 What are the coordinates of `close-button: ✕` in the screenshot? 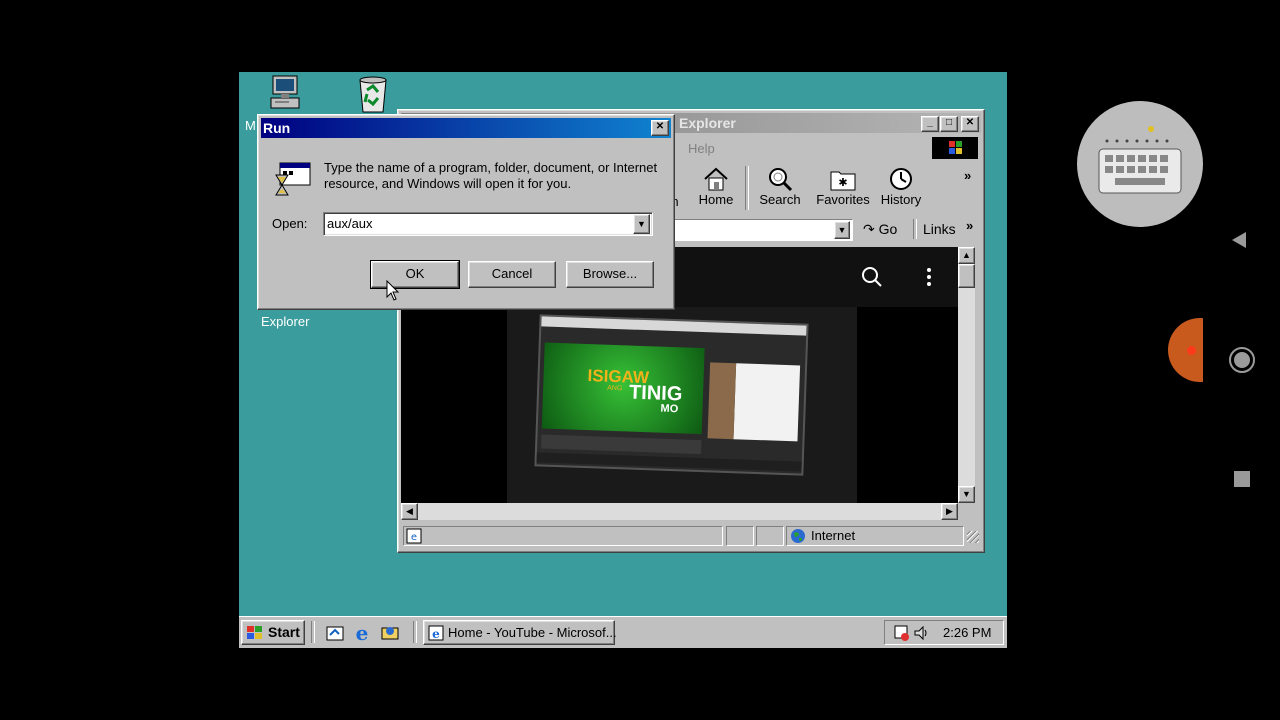 It's located at (970, 124).